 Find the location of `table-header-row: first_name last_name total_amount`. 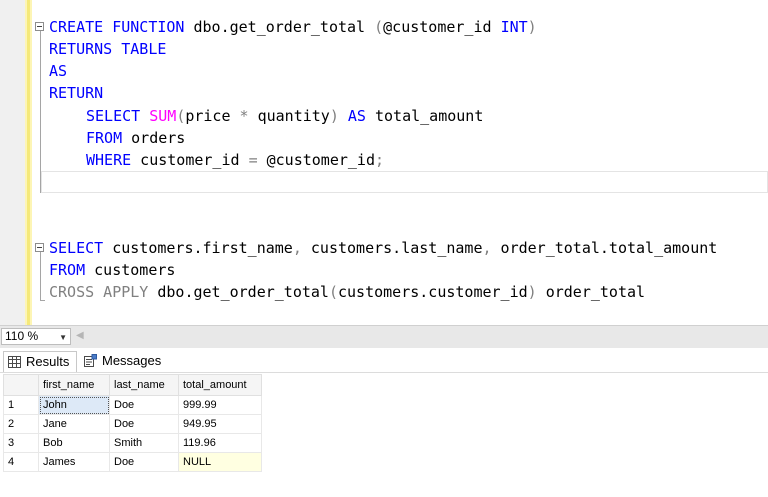

table-header-row: first_name last_name total_amount is located at coordinates (132, 385).